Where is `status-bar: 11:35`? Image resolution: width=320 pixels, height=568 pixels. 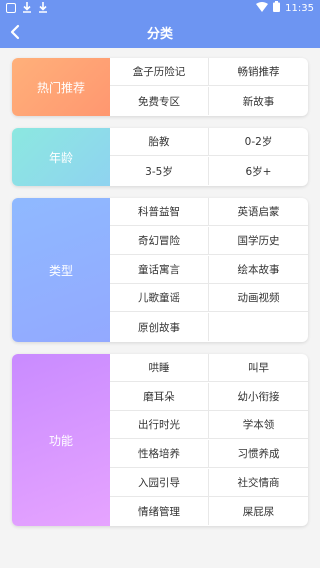 status-bar: 11:35 is located at coordinates (160, 8).